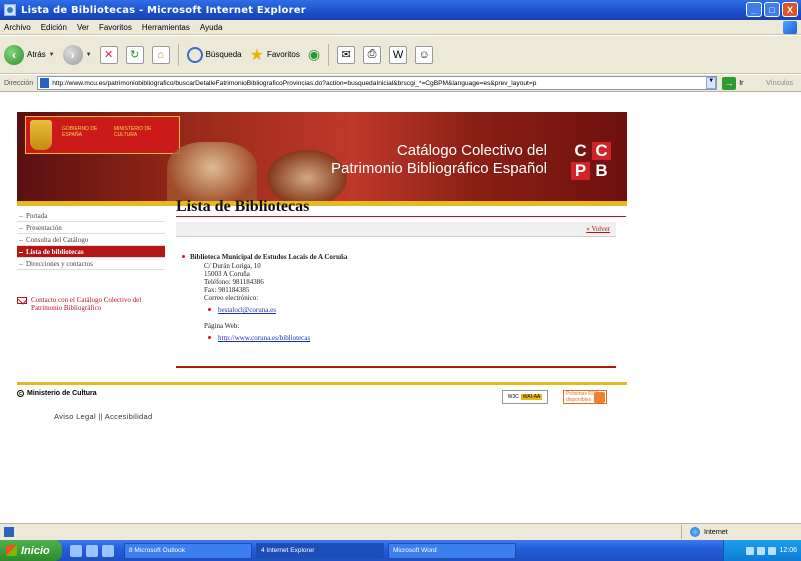 The height and width of the screenshot is (561, 801). I want to click on outlook-launch-icon, so click(108, 550).